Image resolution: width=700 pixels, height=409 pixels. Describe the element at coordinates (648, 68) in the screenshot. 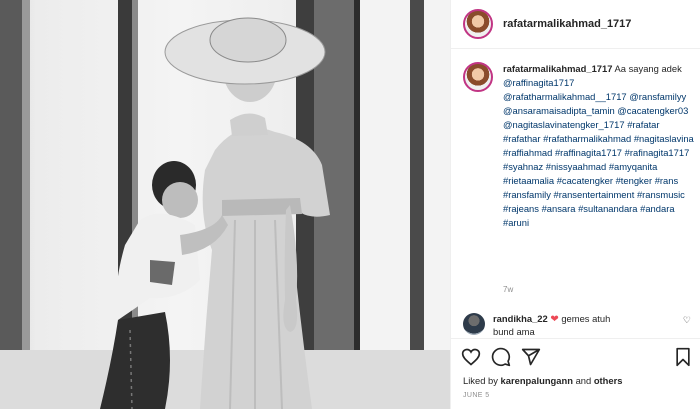

I see `caption-intro: Aa sayang adek` at that location.